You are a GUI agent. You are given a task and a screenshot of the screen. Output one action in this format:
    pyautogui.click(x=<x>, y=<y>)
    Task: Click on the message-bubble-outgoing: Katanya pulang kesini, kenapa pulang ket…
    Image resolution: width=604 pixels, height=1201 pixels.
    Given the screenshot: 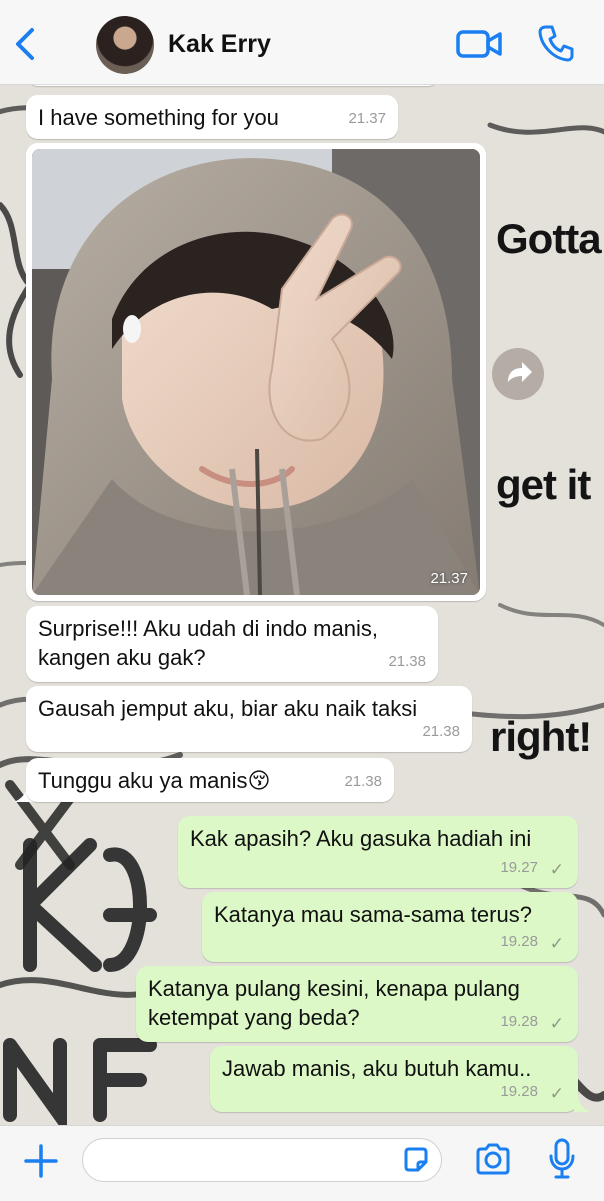 What is the action you would take?
    pyautogui.click(x=357, y=1004)
    